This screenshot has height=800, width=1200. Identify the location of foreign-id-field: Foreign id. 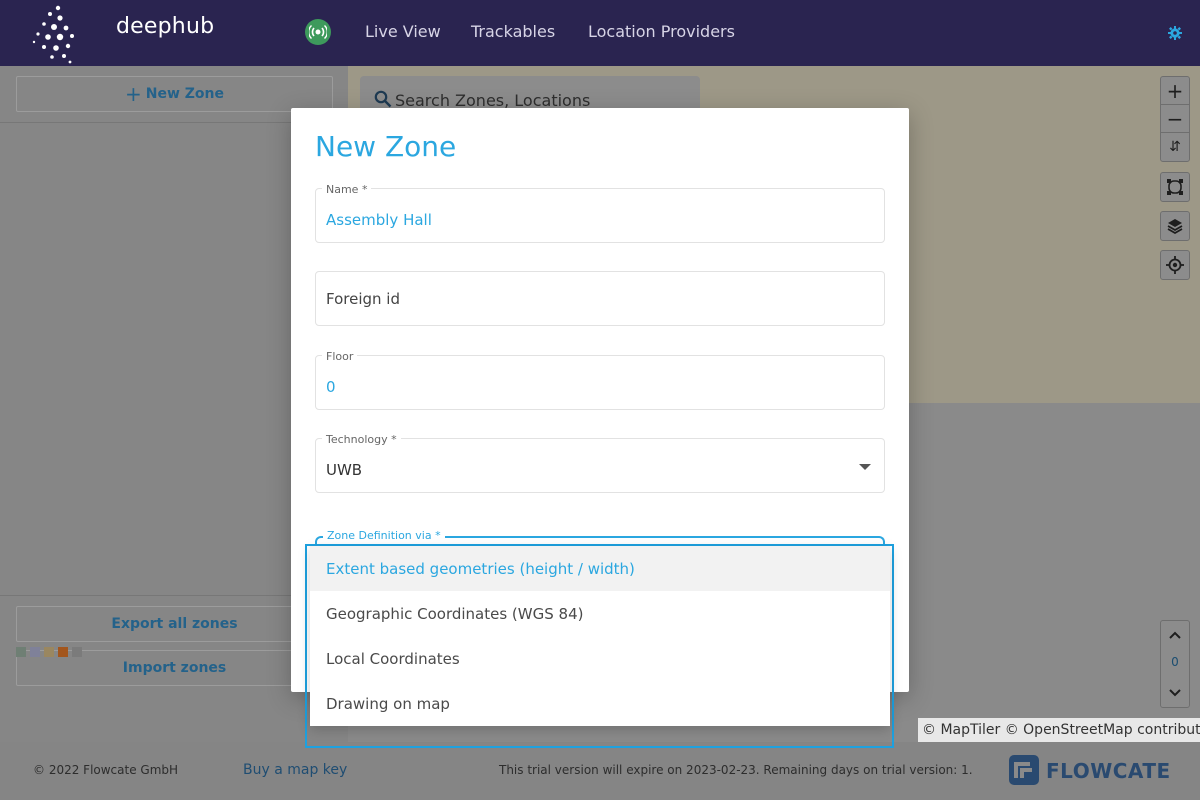
(600, 298).